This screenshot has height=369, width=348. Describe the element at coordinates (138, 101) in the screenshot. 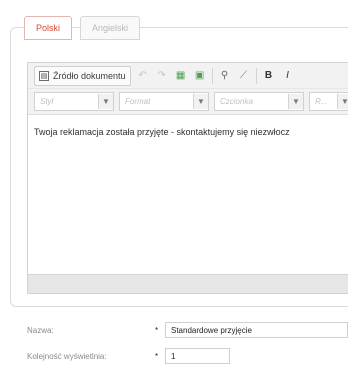

I see `format-select-label: Format` at that location.